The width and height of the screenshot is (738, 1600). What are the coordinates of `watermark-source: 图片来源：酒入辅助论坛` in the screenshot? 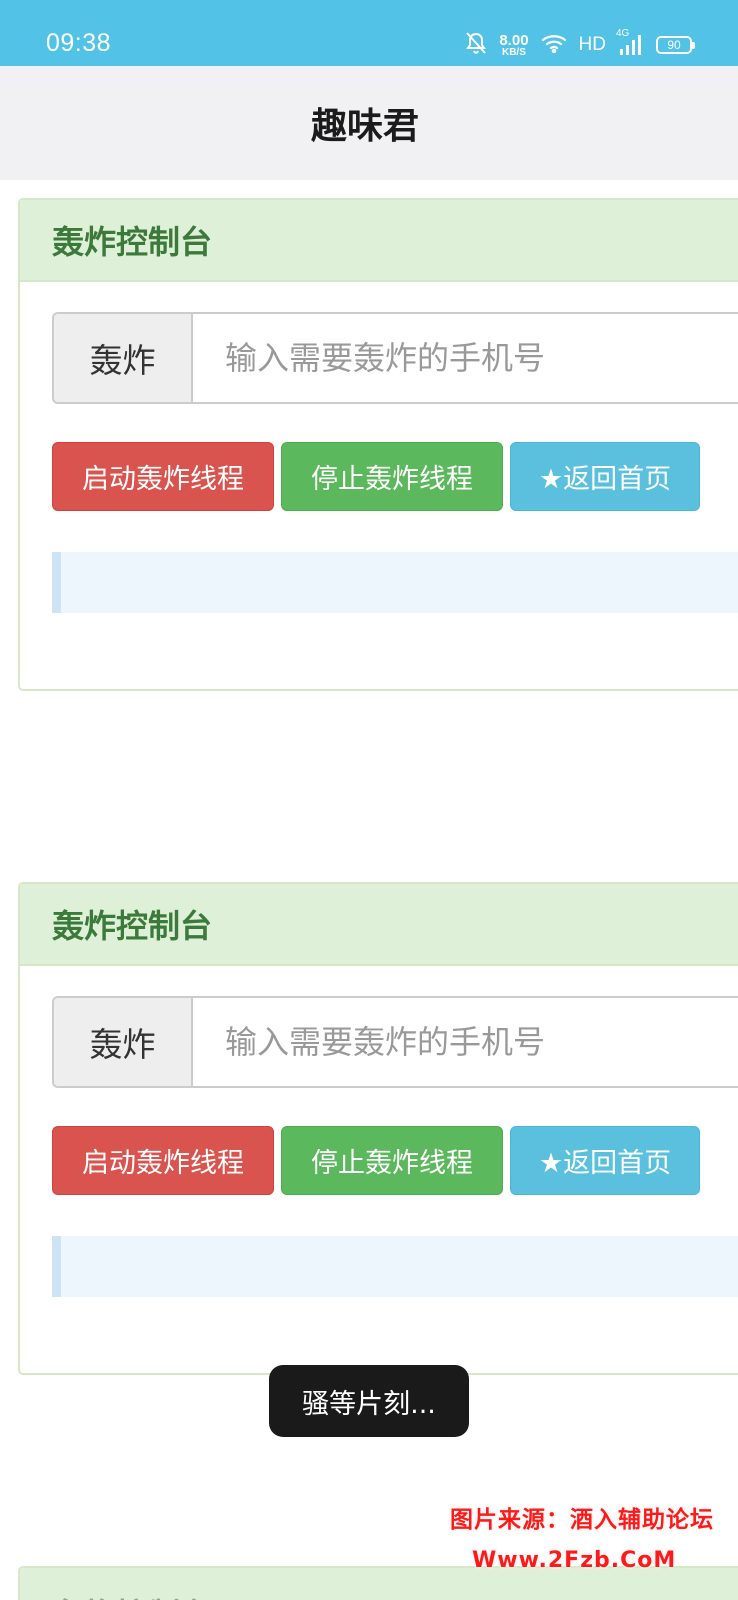 It's located at (582, 1520).